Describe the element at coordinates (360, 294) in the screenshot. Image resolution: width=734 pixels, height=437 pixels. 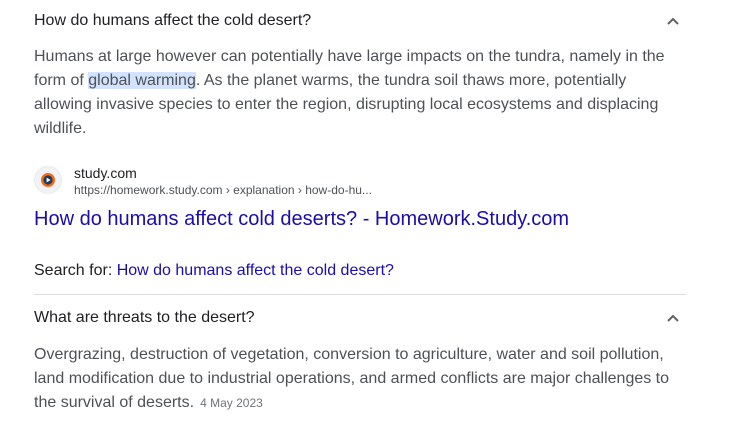
I see `divider` at that location.